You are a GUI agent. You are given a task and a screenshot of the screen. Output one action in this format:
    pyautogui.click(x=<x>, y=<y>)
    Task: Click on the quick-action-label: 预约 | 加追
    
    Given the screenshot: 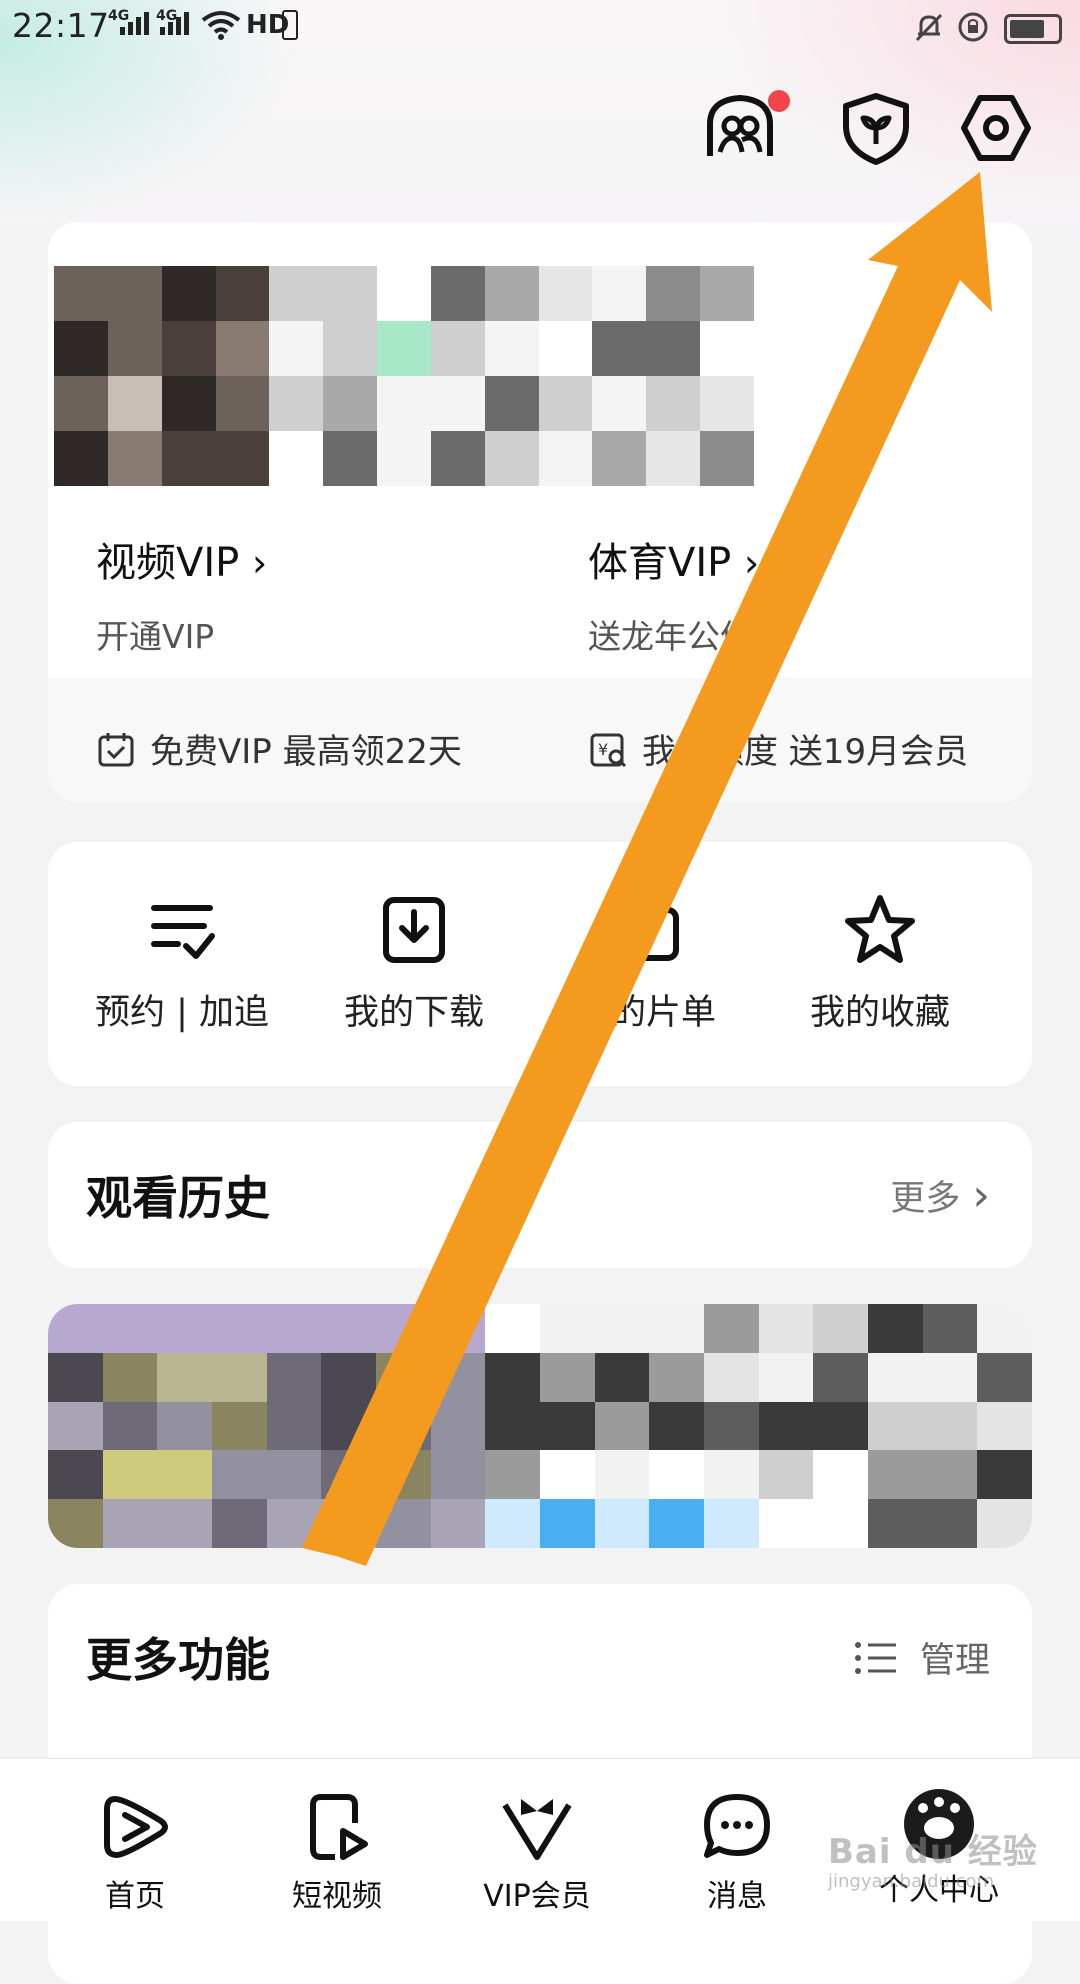 What is the action you would take?
    pyautogui.click(x=182, y=1013)
    